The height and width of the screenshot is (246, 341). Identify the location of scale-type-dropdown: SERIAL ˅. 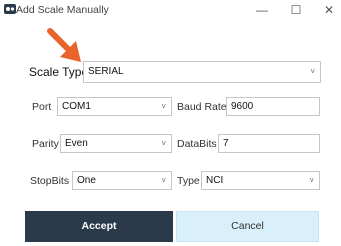
(202, 72).